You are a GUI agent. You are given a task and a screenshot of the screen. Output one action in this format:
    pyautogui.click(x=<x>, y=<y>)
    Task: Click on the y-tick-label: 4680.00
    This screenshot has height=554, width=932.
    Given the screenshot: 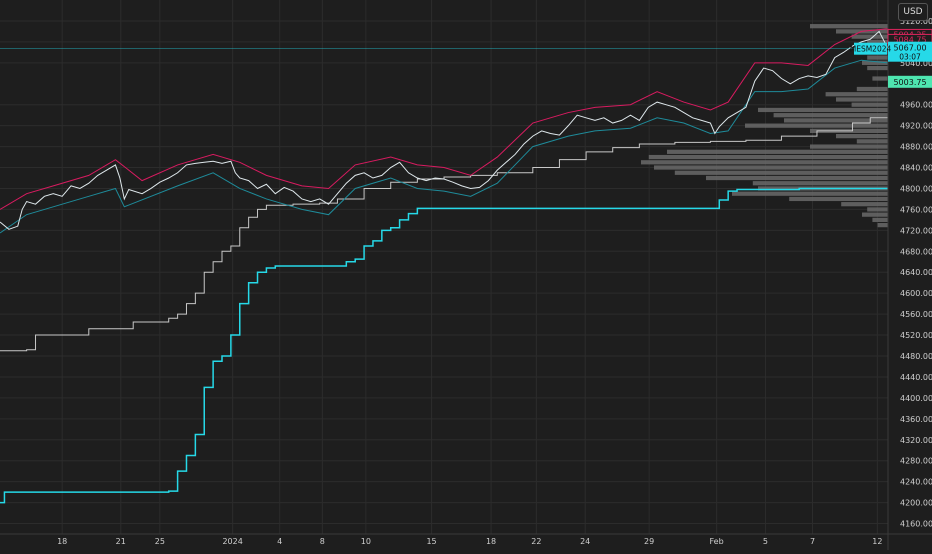 What is the action you would take?
    pyautogui.click(x=916, y=251)
    